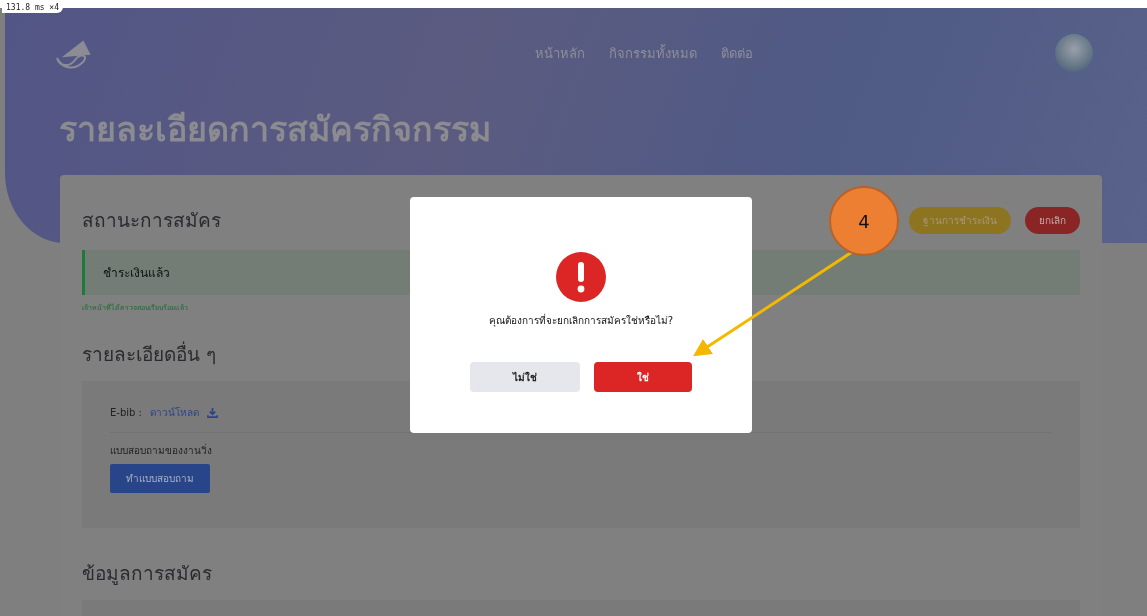 The image size is (1147, 616). I want to click on survey-label: แบบสอบถามของงานวิ่ง, so click(161, 450).